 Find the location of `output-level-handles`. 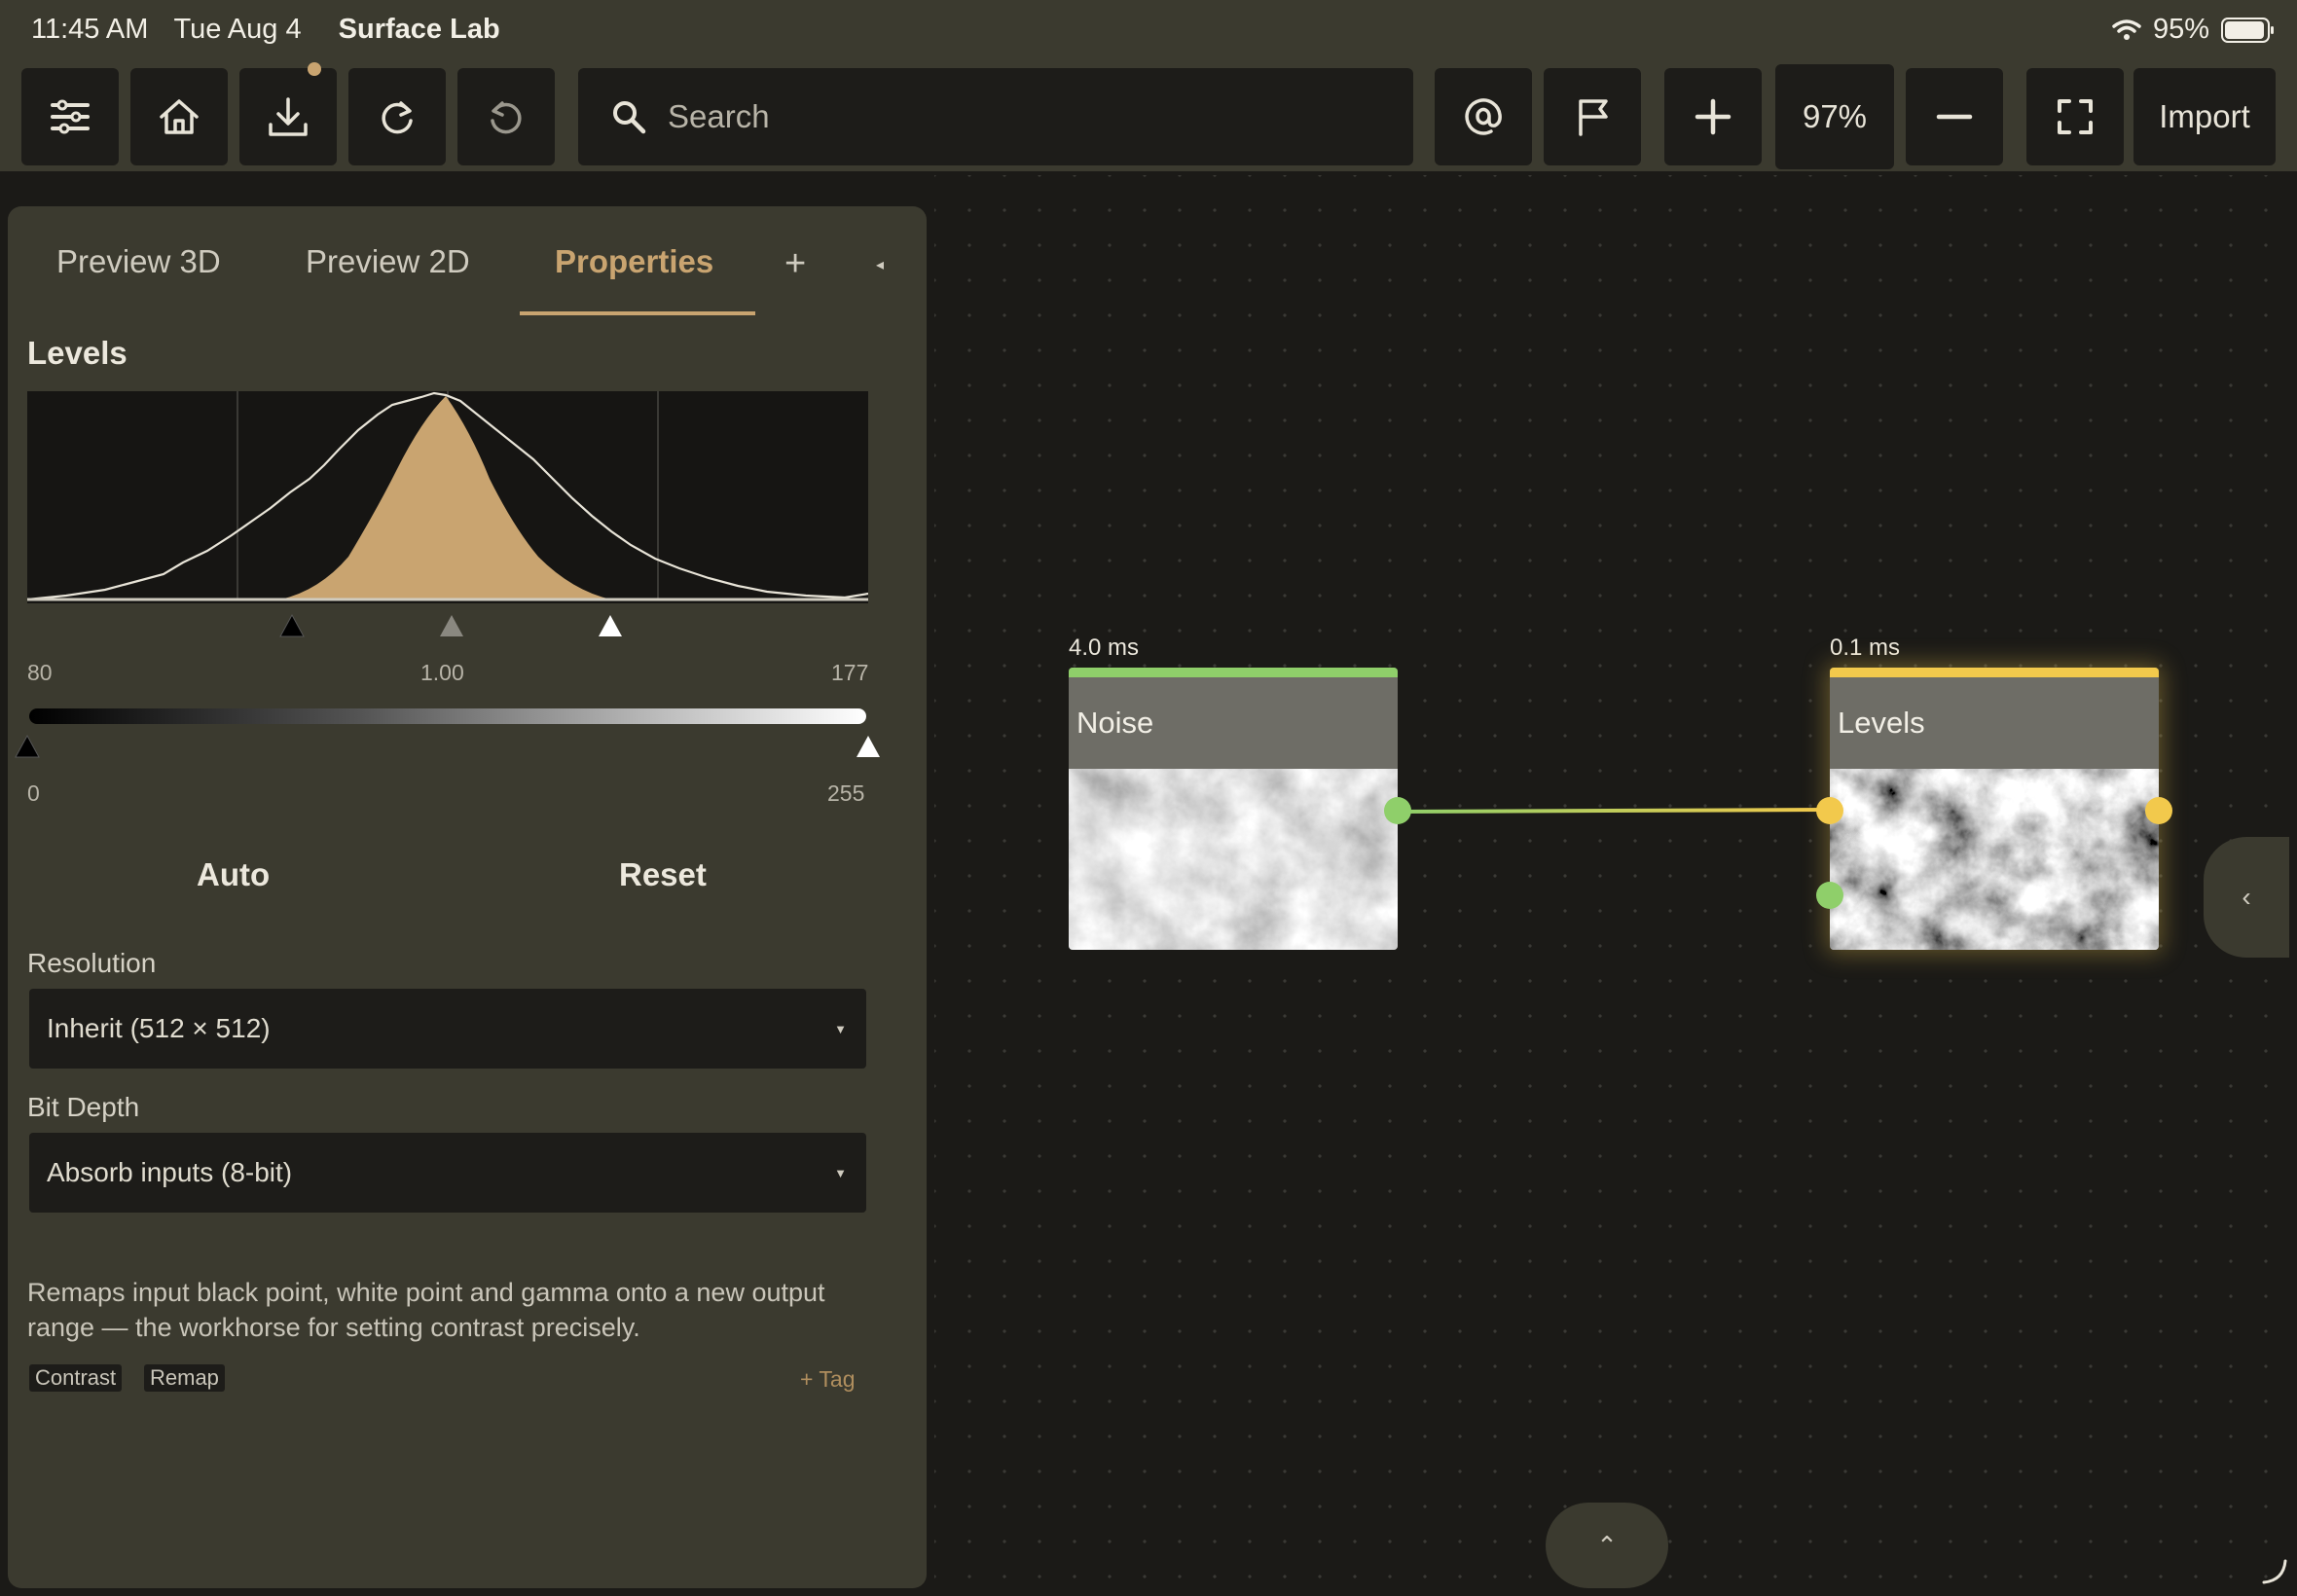

output-level-handles is located at coordinates (452, 747).